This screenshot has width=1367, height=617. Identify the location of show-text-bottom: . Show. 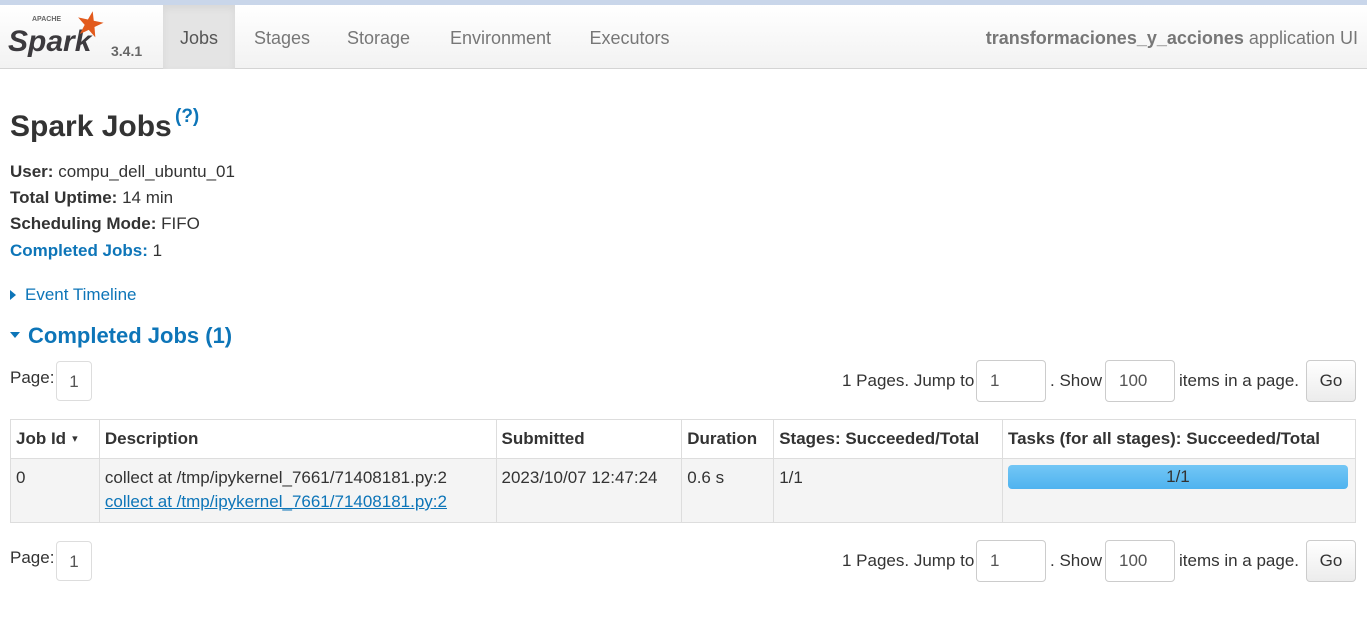
(1076, 560).